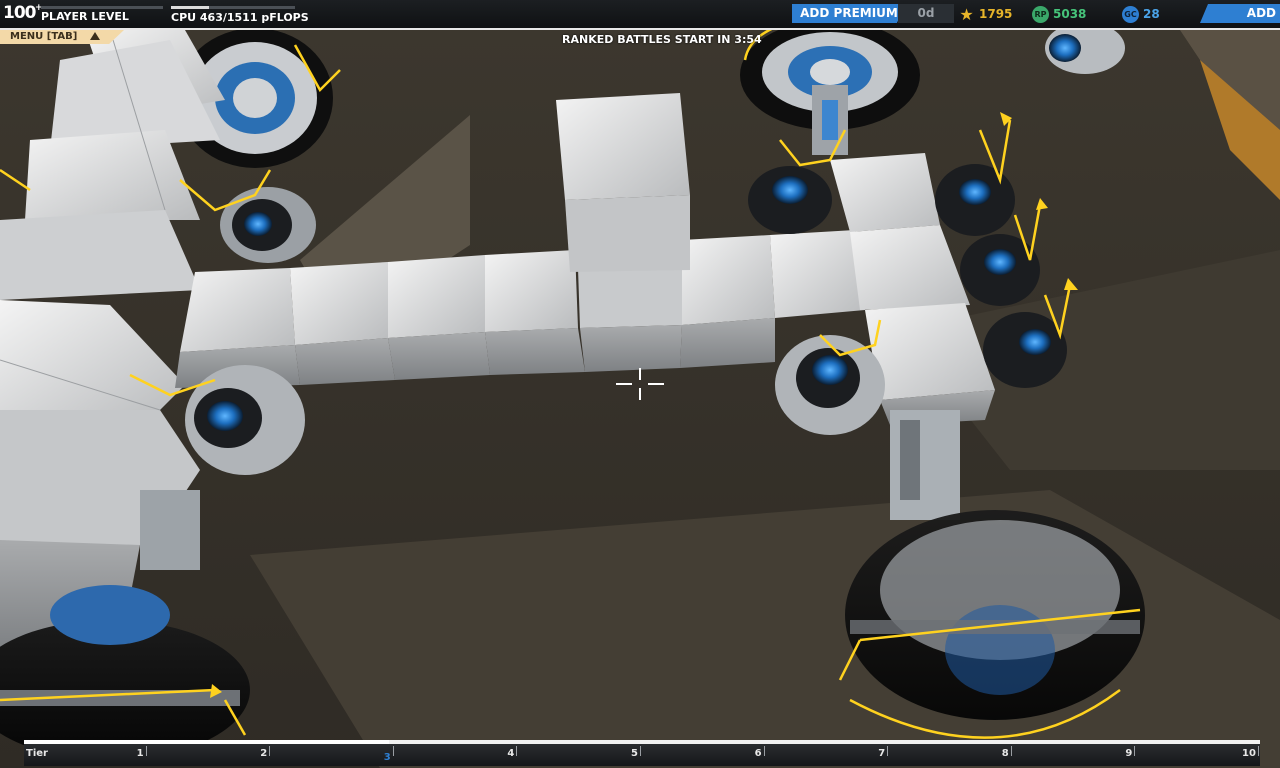 The width and height of the screenshot is (1280, 768). Describe the element at coordinates (19, 13) in the screenshot. I see `player-level-number: 100` at that location.